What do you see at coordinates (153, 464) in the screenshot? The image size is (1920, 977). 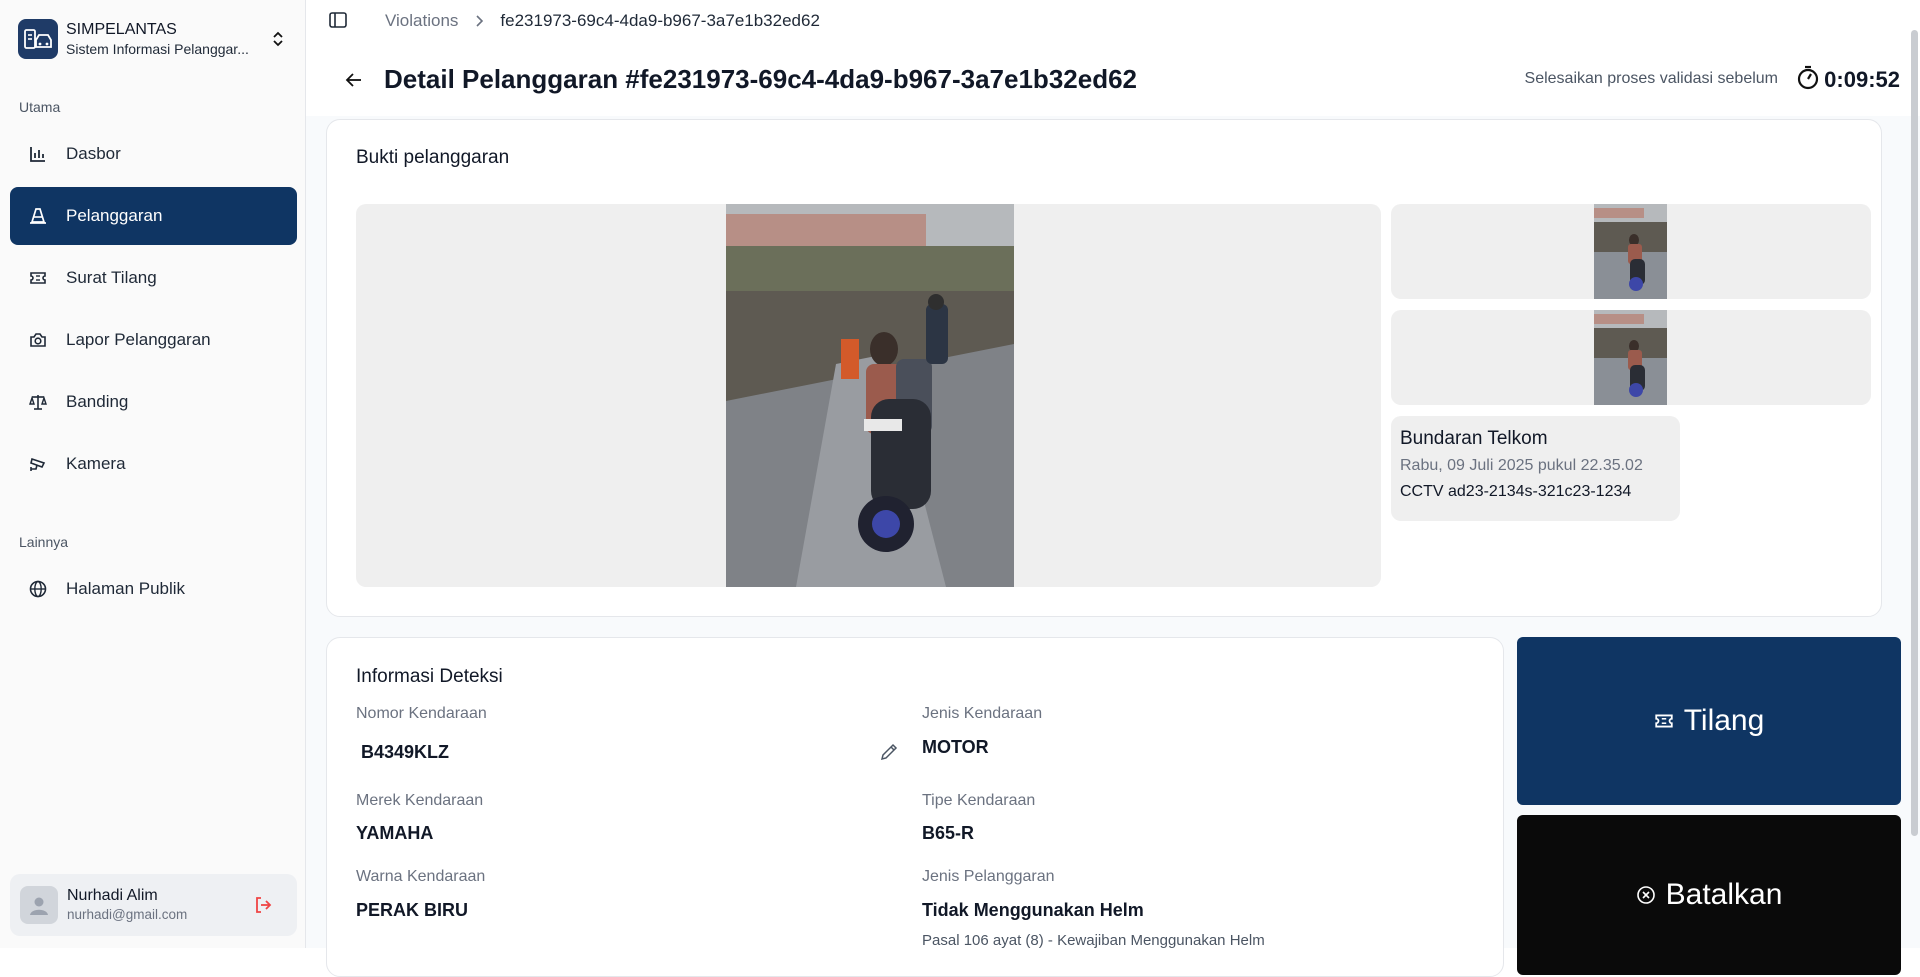 I see `sidebar-item-kamera: Kamera` at bounding box center [153, 464].